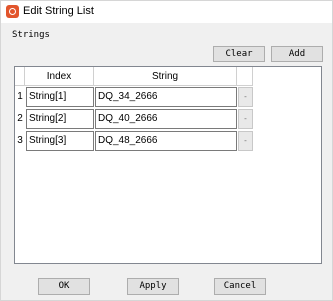 The image size is (333, 301). Describe the element at coordinates (31, 35) in the screenshot. I see `strings-group-label: Strings` at that location.